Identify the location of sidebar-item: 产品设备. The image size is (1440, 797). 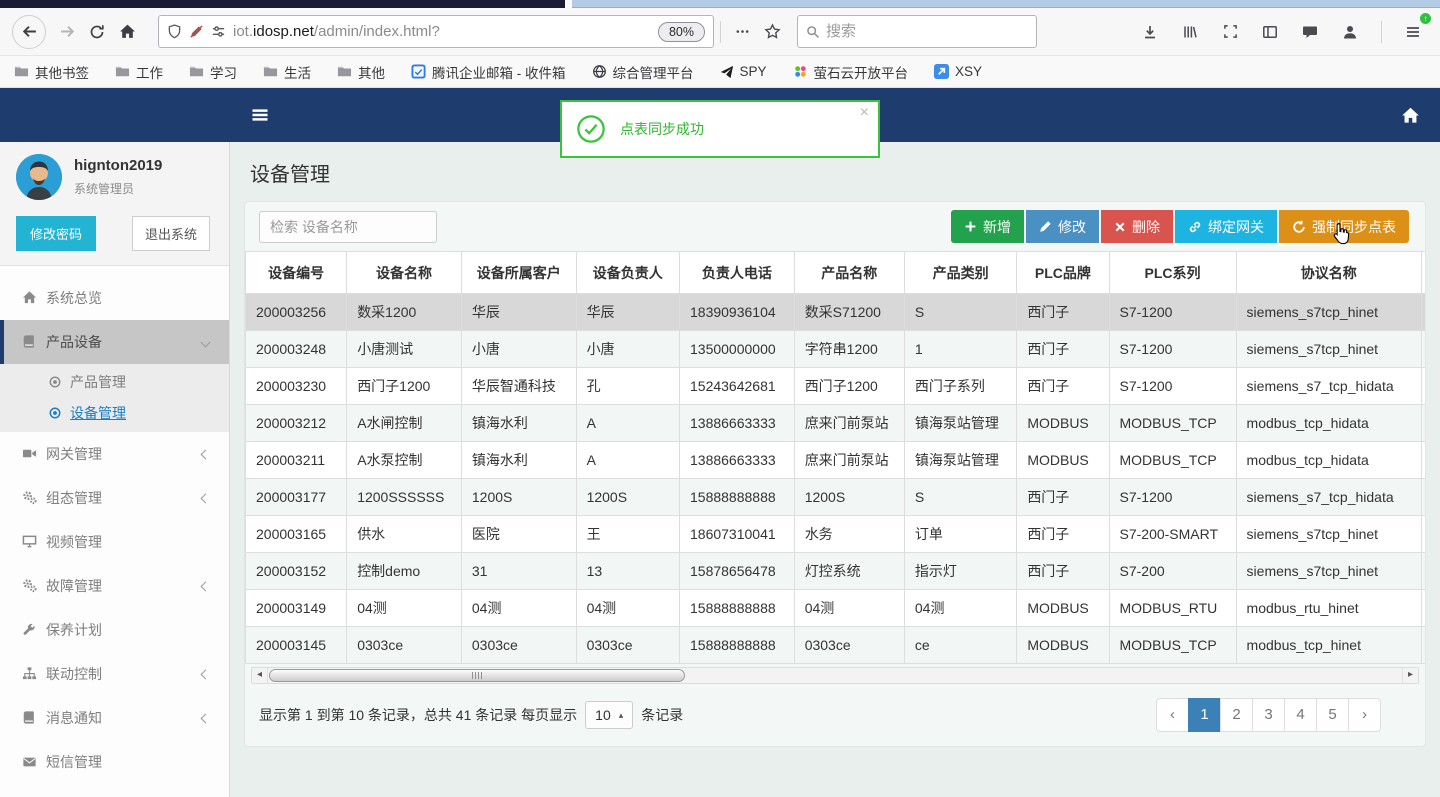
(114, 342).